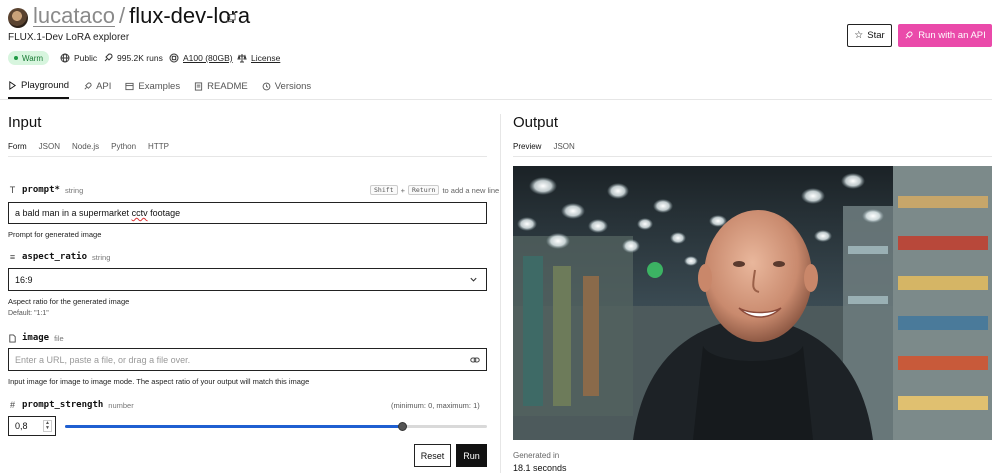 The height and width of the screenshot is (473, 1000). I want to click on file-icon, so click(12, 338).